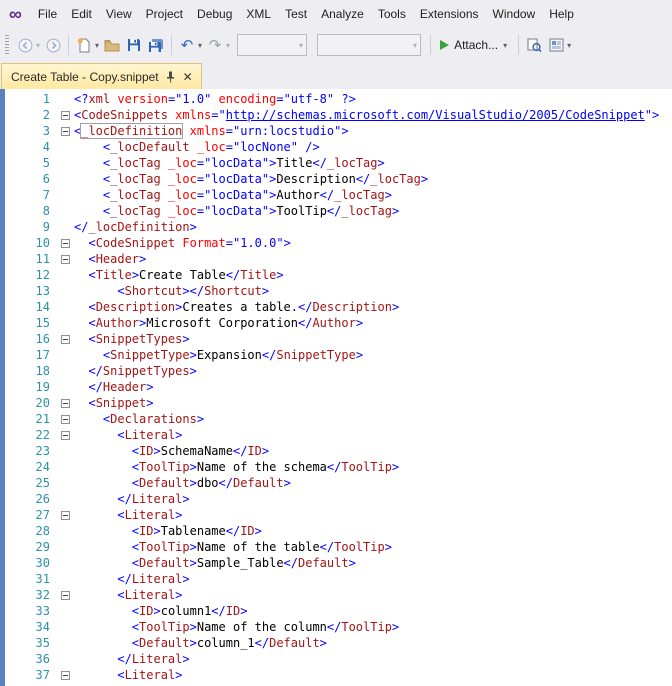 The width and height of the screenshot is (672, 686). What do you see at coordinates (124, 115) in the screenshot?
I see `code-token: CodeSnippets` at bounding box center [124, 115].